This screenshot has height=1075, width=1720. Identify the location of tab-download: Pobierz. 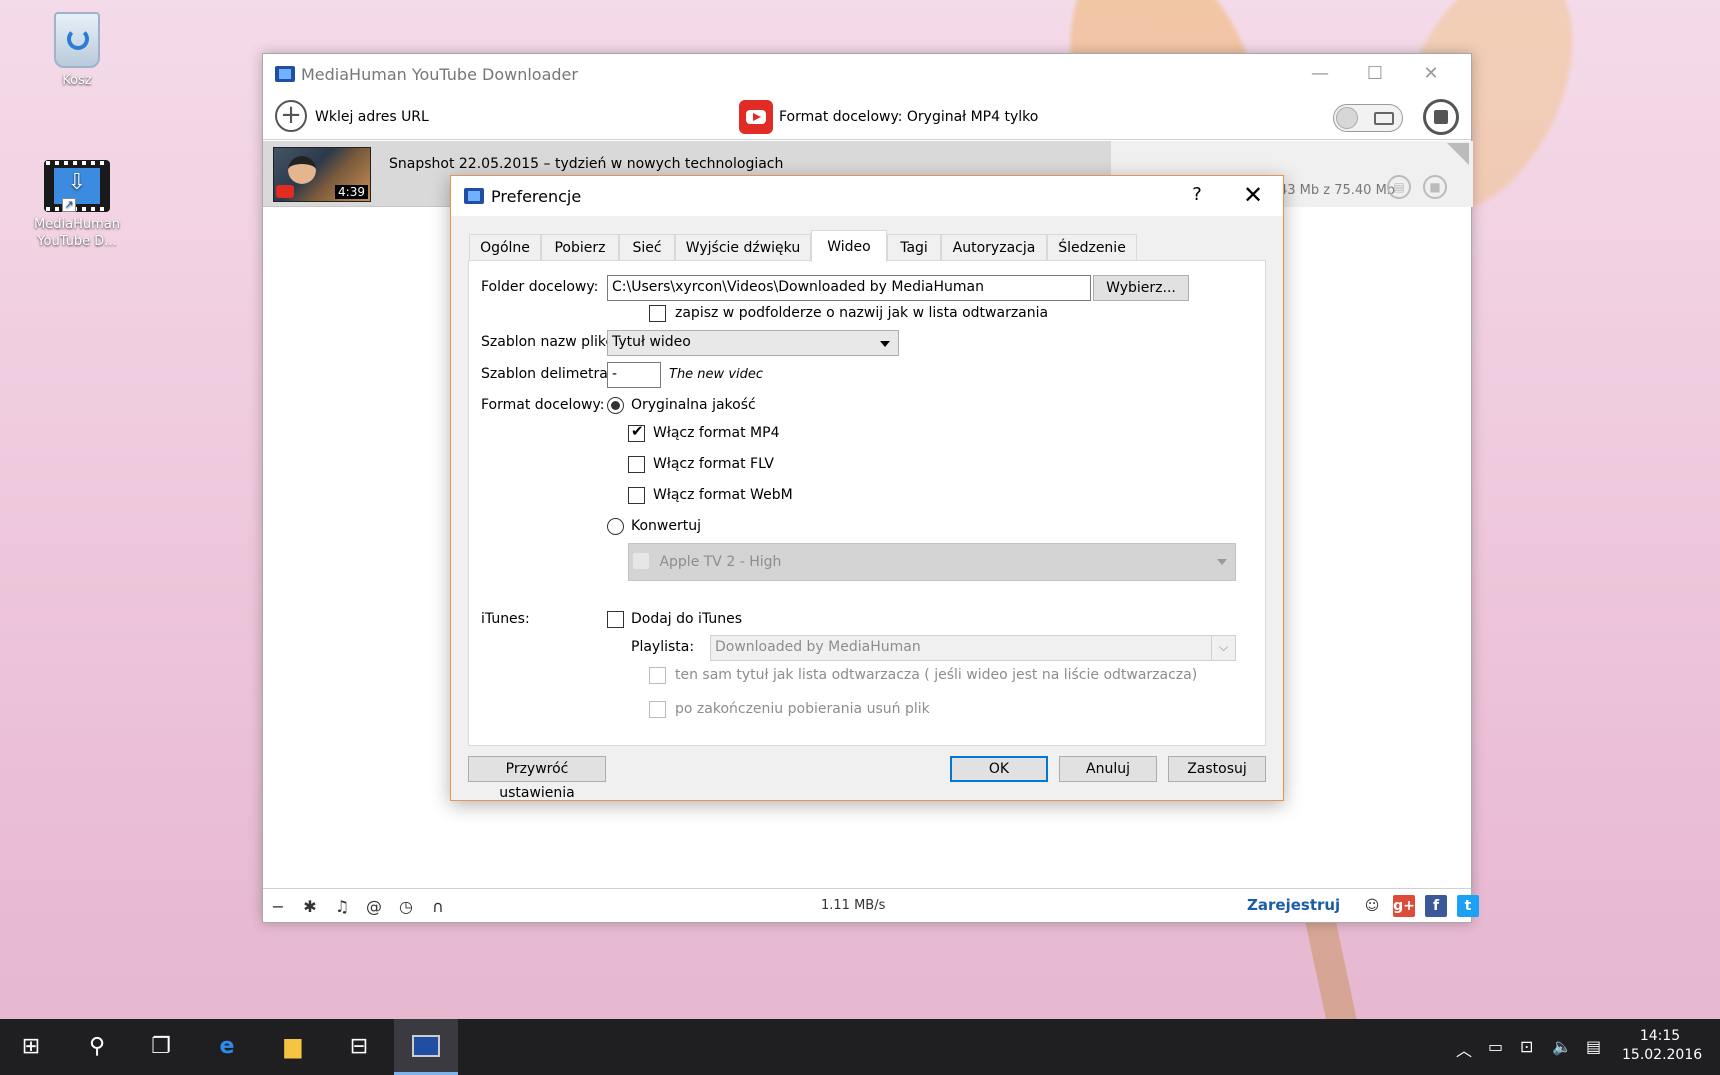
(580, 247).